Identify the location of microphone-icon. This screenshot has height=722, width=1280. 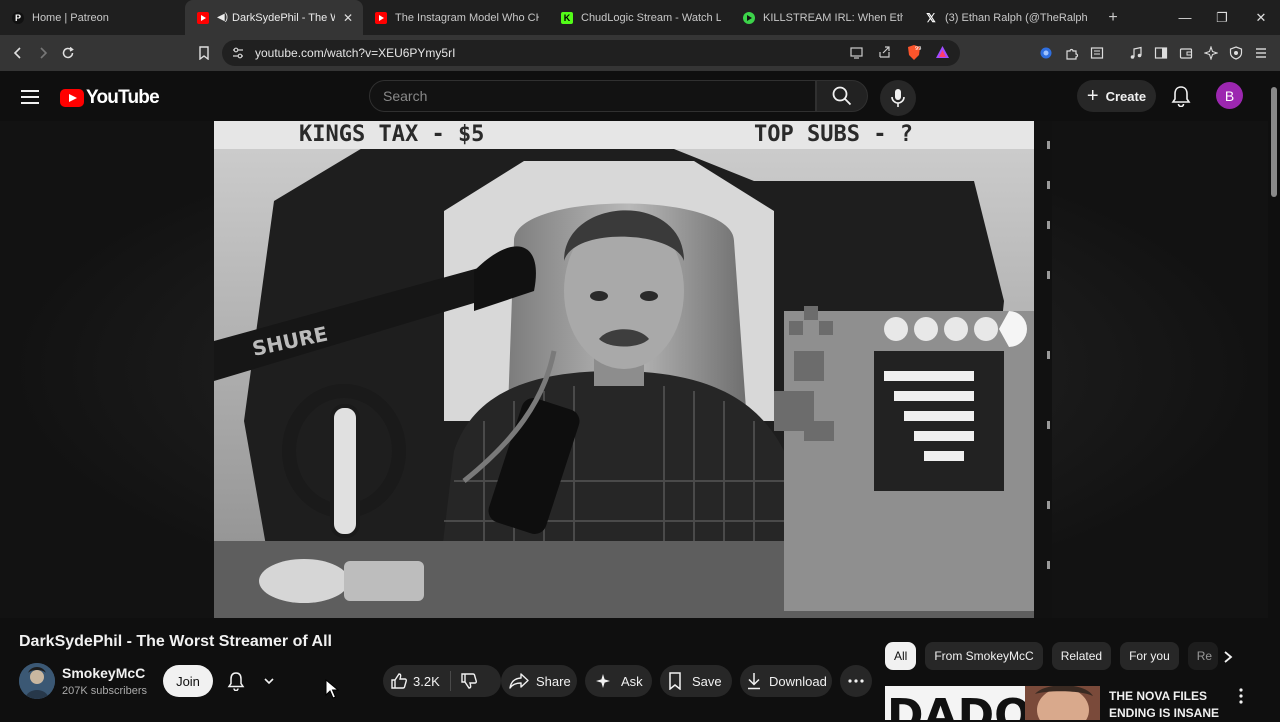
(898, 98).